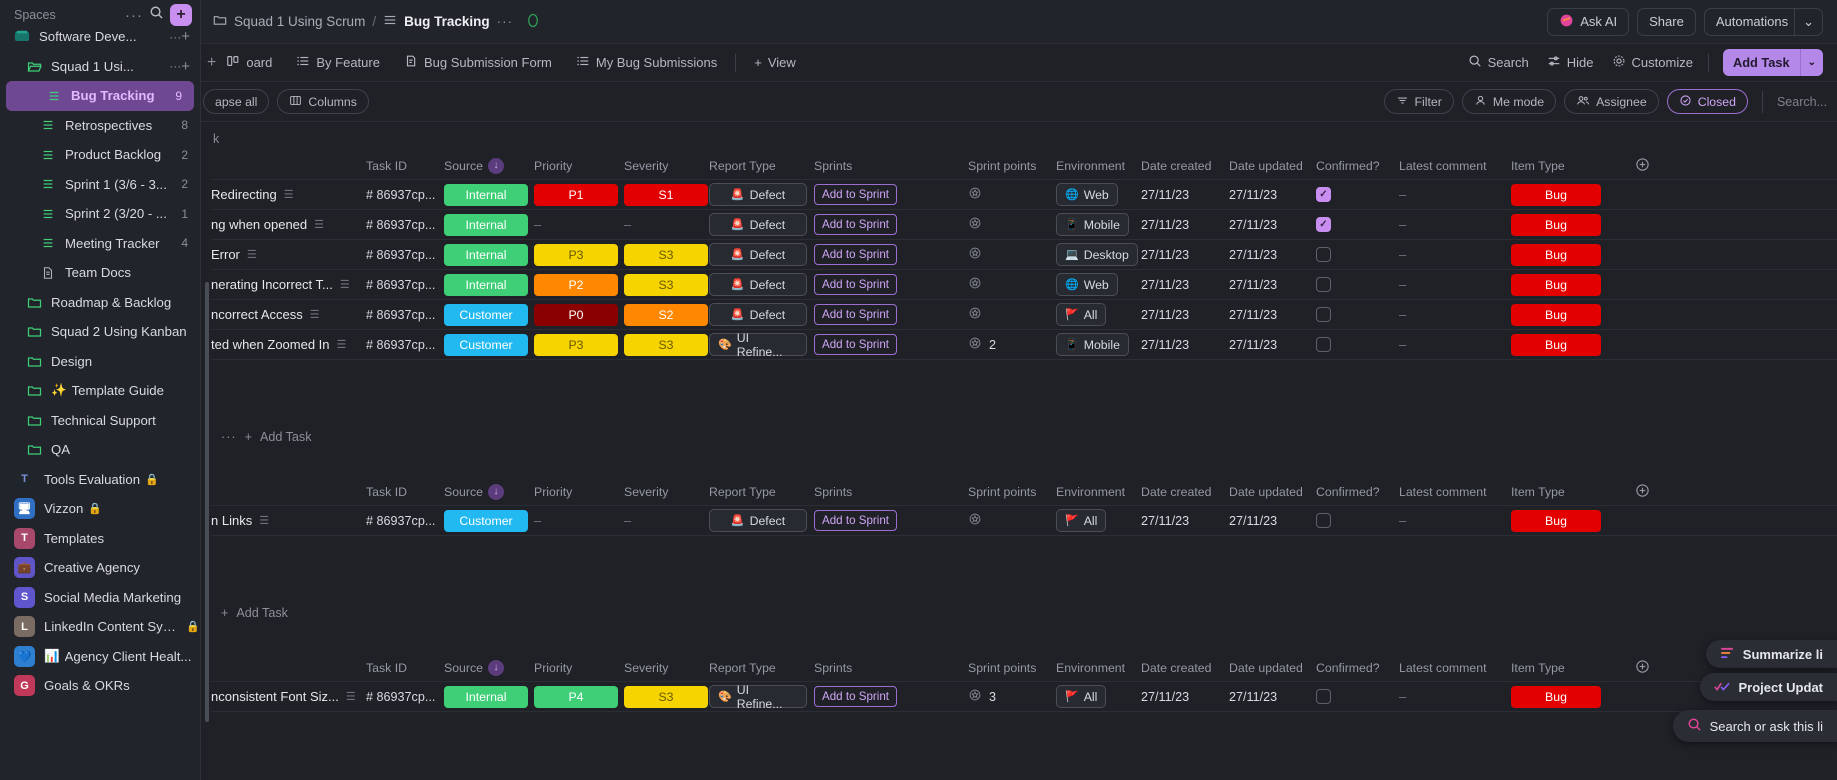  What do you see at coordinates (576, 696) in the screenshot?
I see `value-tag: P4` at bounding box center [576, 696].